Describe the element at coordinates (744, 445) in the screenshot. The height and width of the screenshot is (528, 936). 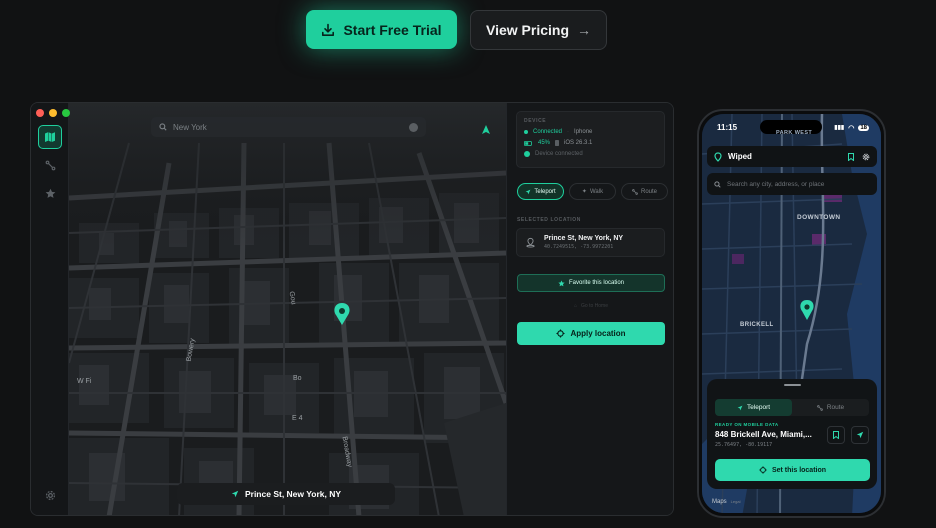
I see `phone-coords: 25.76497, -80.19117` at that location.